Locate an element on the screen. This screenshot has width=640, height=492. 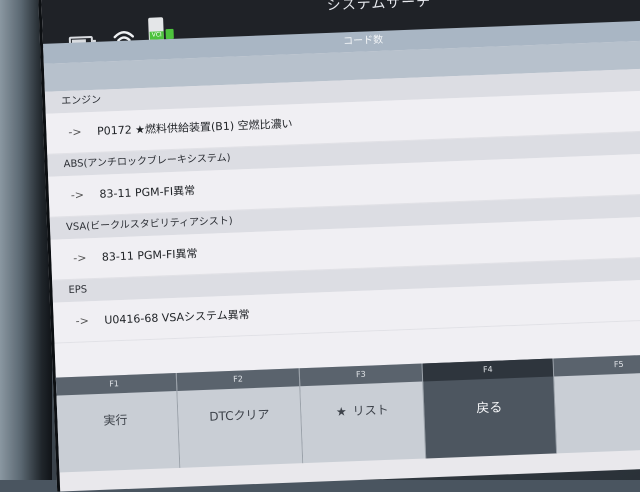
f3-label-wrap: ★ リスト is located at coordinates (362, 411).